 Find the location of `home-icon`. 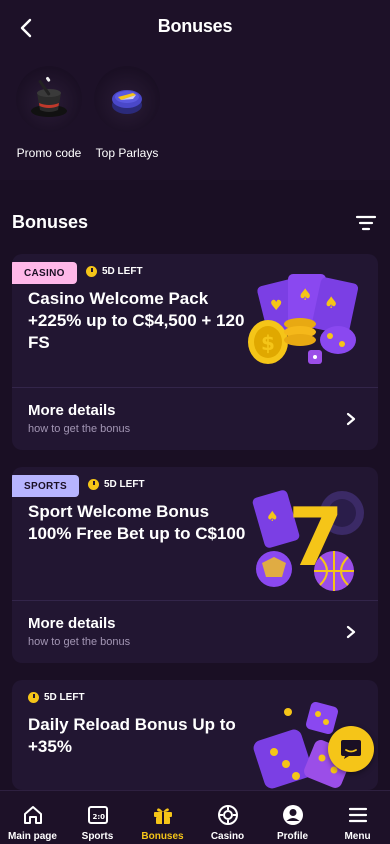

home-icon is located at coordinates (33, 815).